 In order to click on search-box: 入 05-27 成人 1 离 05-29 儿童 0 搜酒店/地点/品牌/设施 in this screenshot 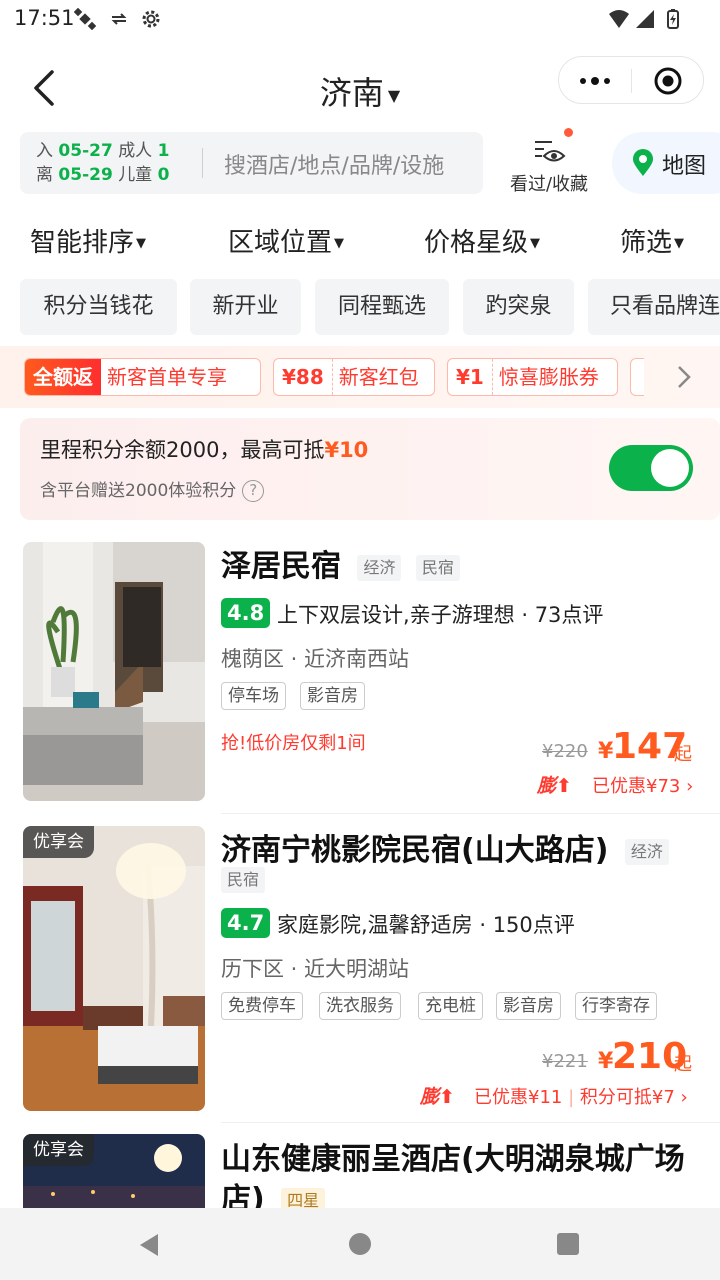, I will do `click(251, 163)`.